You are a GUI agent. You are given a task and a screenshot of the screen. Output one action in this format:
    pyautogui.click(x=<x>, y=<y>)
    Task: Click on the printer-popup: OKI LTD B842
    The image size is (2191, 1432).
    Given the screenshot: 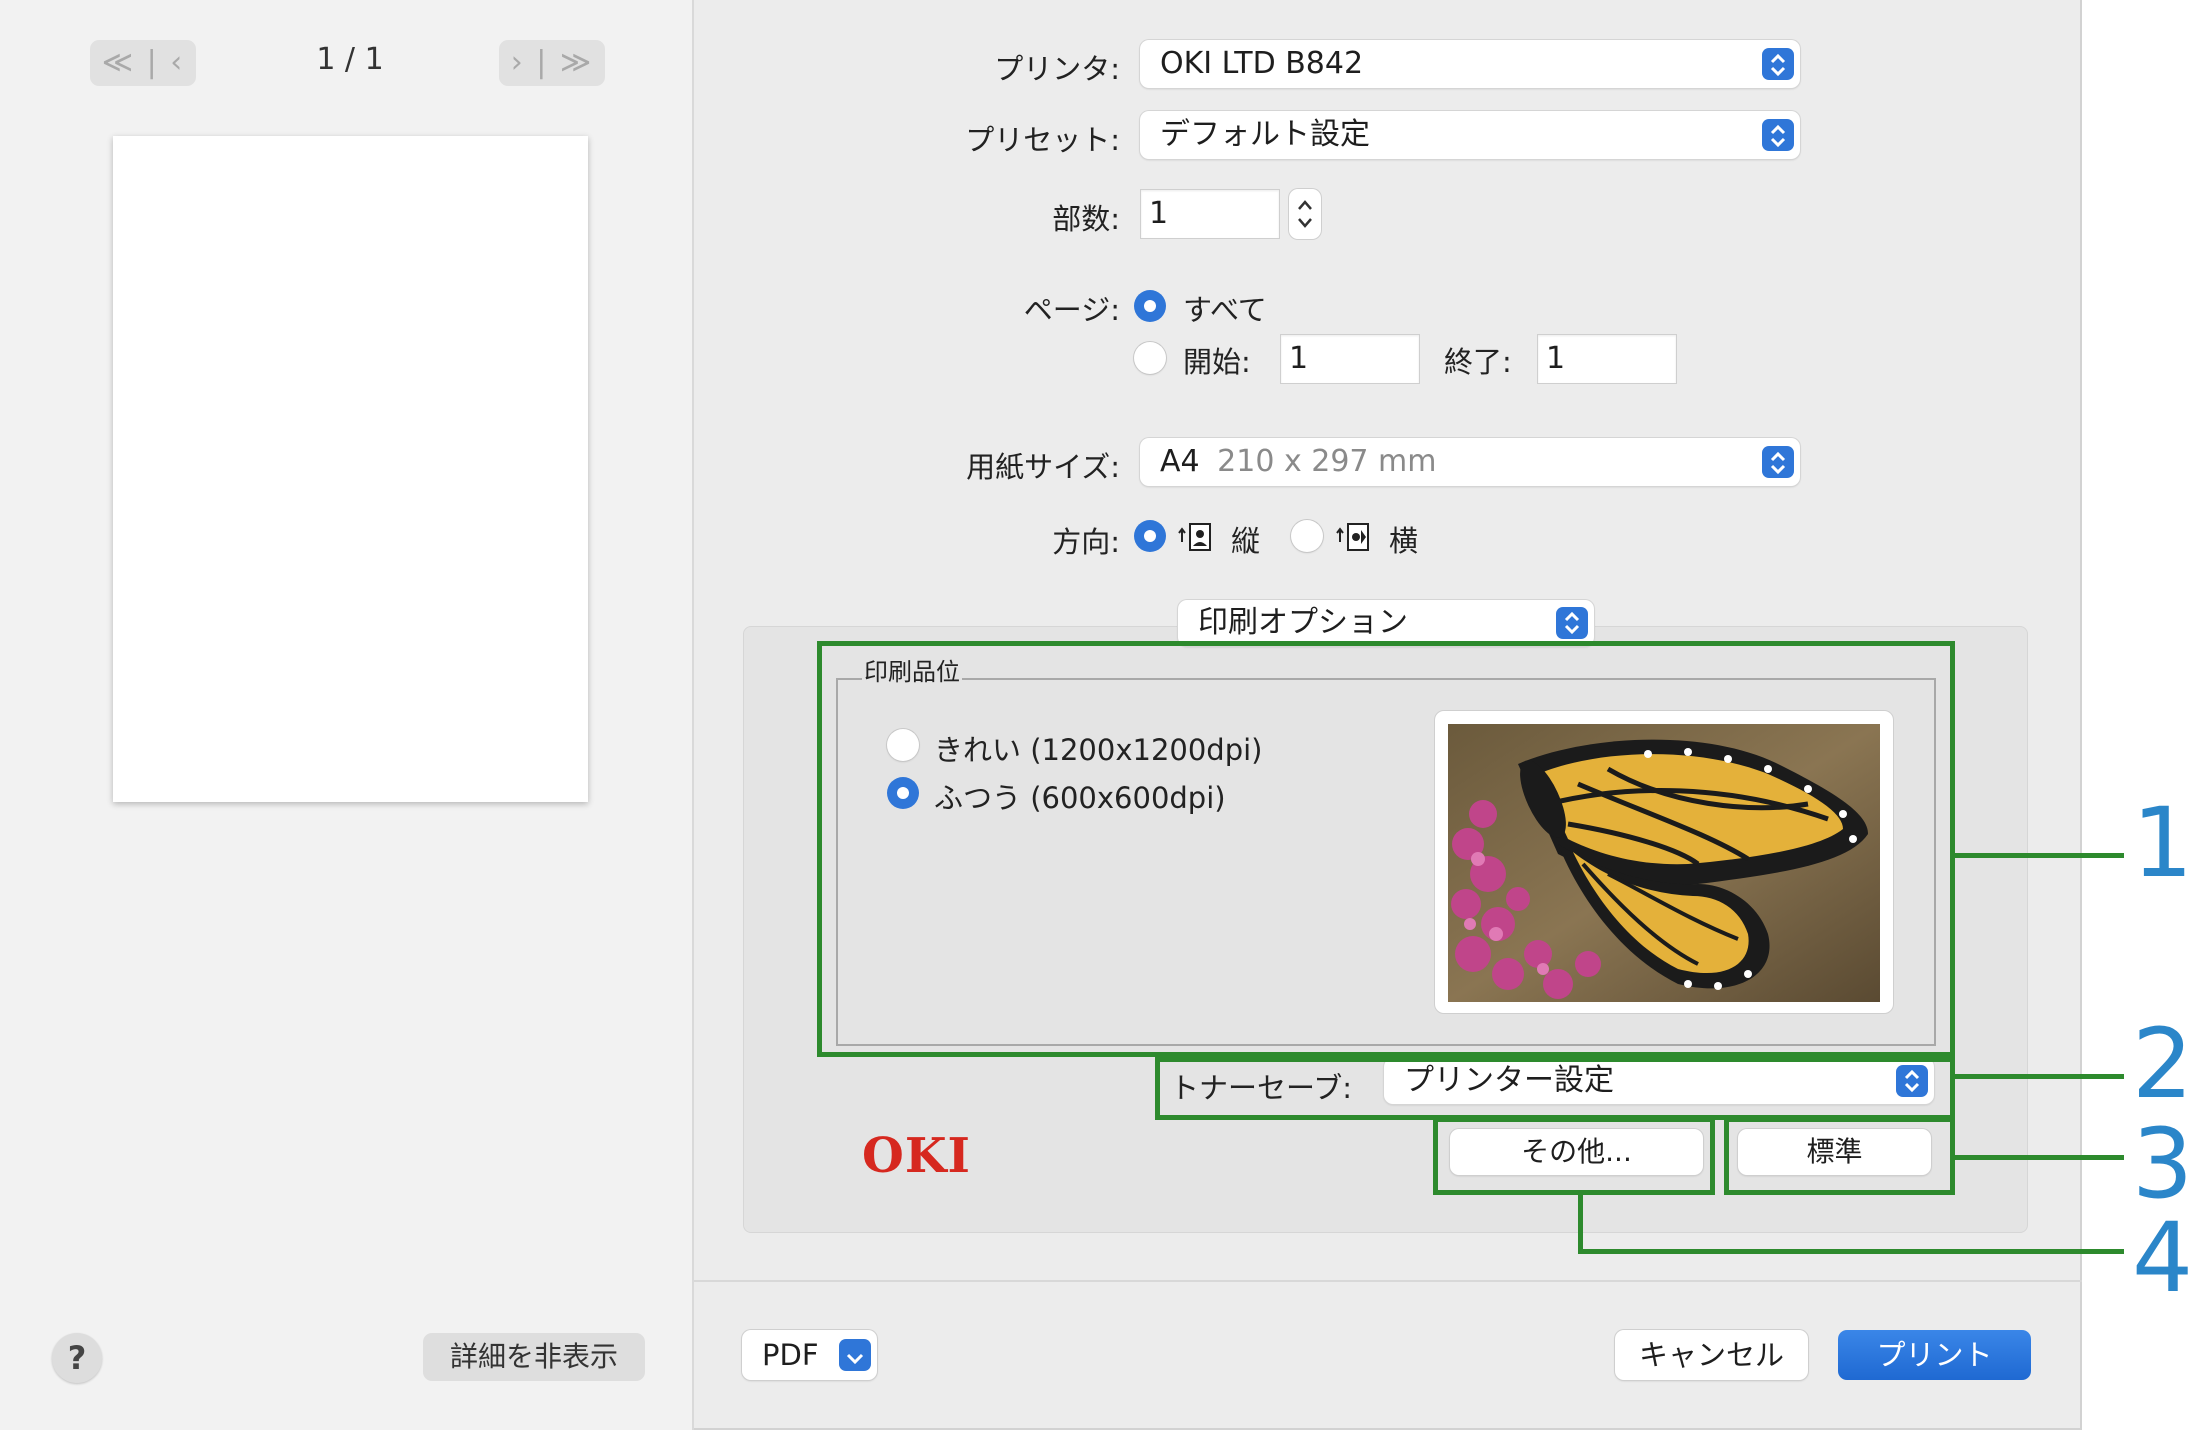 What is the action you would take?
    pyautogui.click(x=1470, y=64)
    